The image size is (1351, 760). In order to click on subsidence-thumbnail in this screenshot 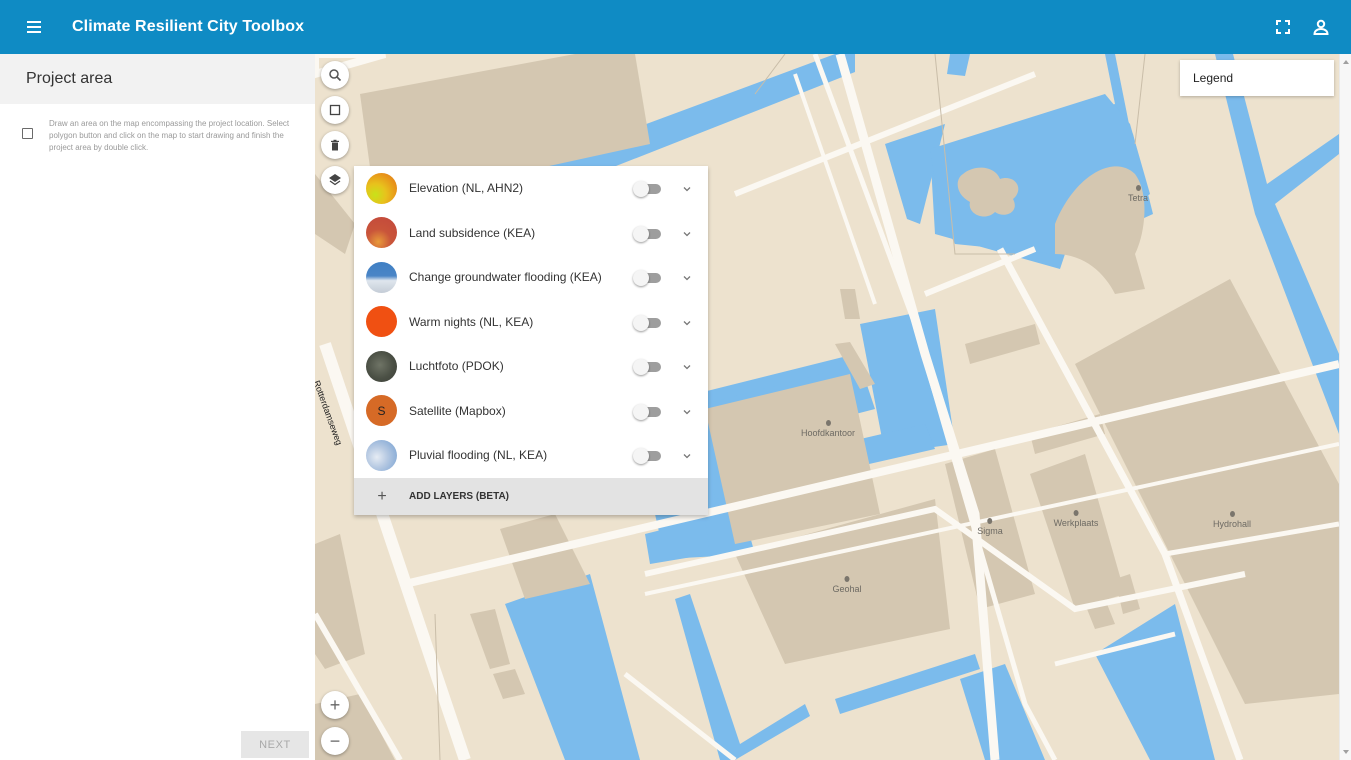, I will do `click(381, 233)`.